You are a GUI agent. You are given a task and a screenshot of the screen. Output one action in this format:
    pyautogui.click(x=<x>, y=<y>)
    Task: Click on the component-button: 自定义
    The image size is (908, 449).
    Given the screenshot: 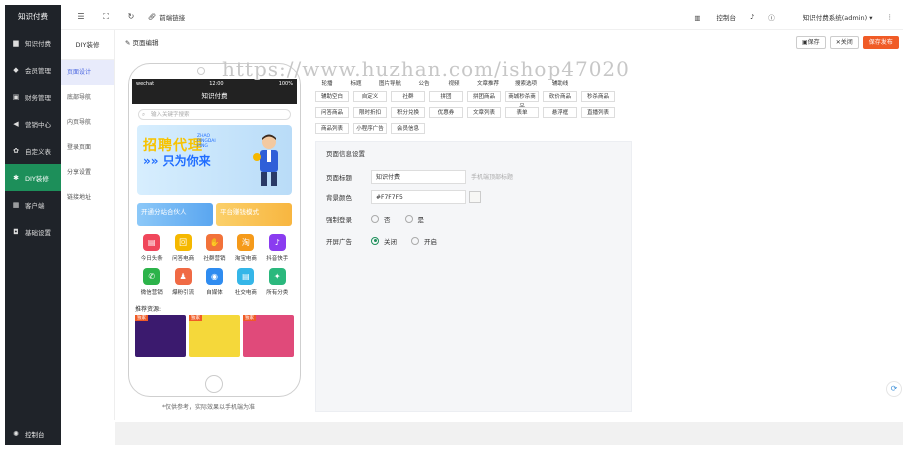 What is the action you would take?
    pyautogui.click(x=370, y=96)
    